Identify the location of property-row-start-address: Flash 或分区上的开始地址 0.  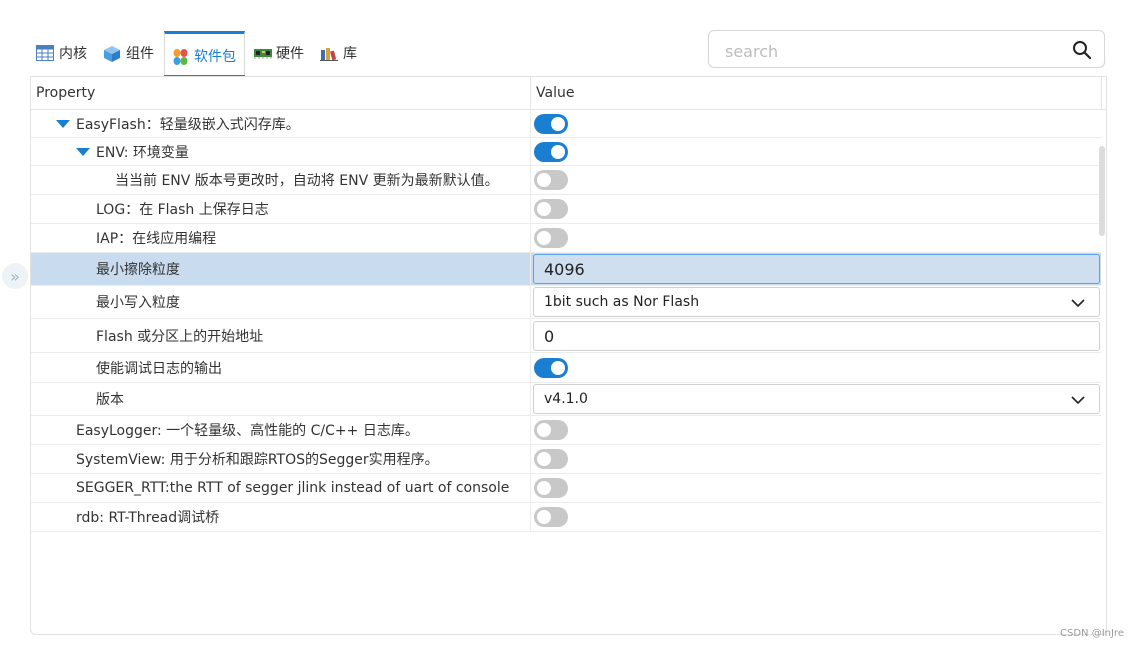
(566, 336).